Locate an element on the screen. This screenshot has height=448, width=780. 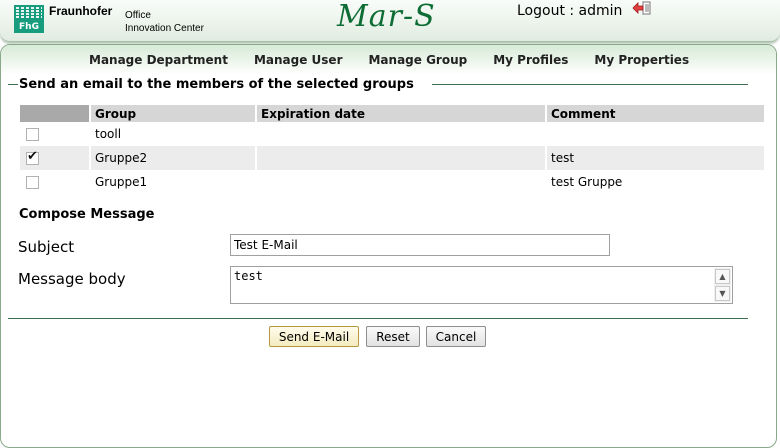
table-row: Gruppe2 test is located at coordinates (393, 158).